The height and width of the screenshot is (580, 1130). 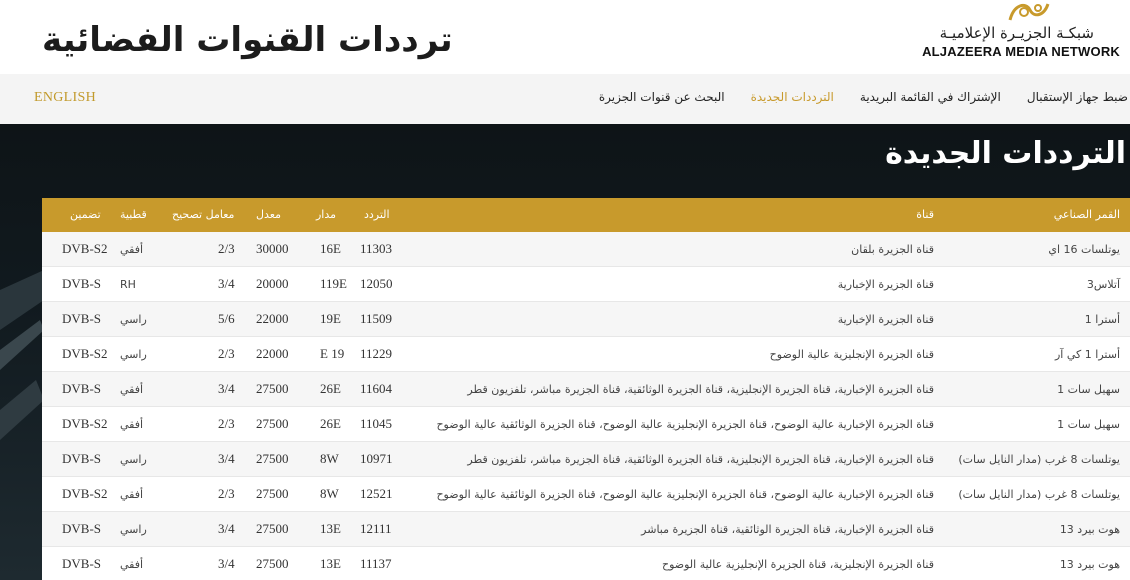 I want to click on cell-orbit: 26E, so click(x=330, y=423).